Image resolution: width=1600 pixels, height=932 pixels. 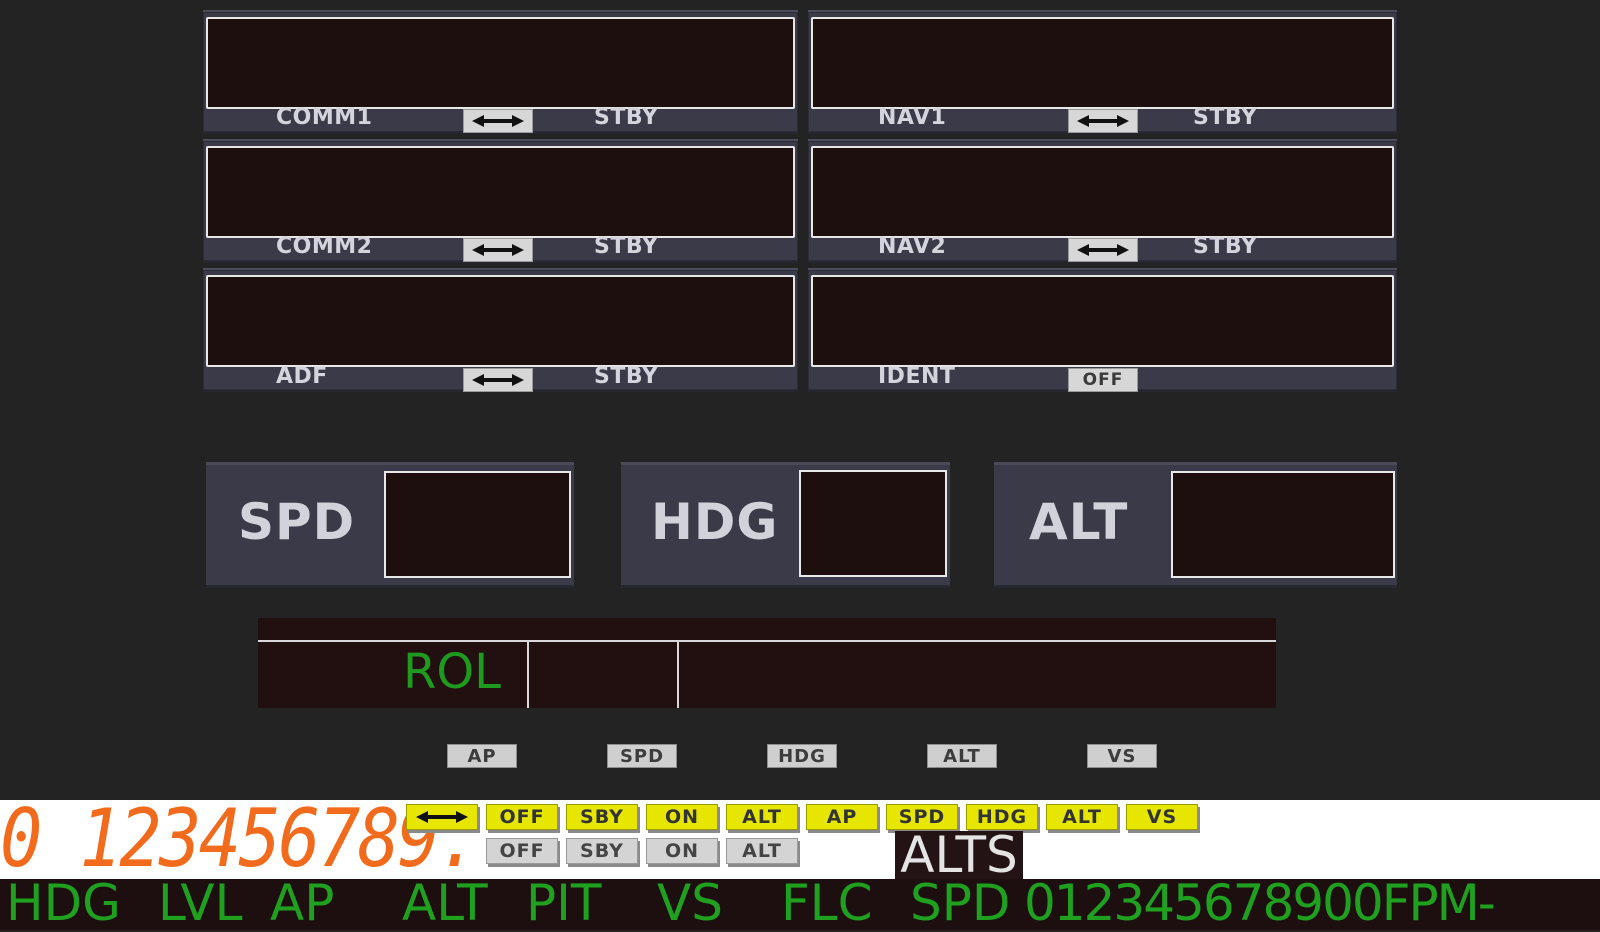 I want to click on alt-button: ALT, so click(x=962, y=756).